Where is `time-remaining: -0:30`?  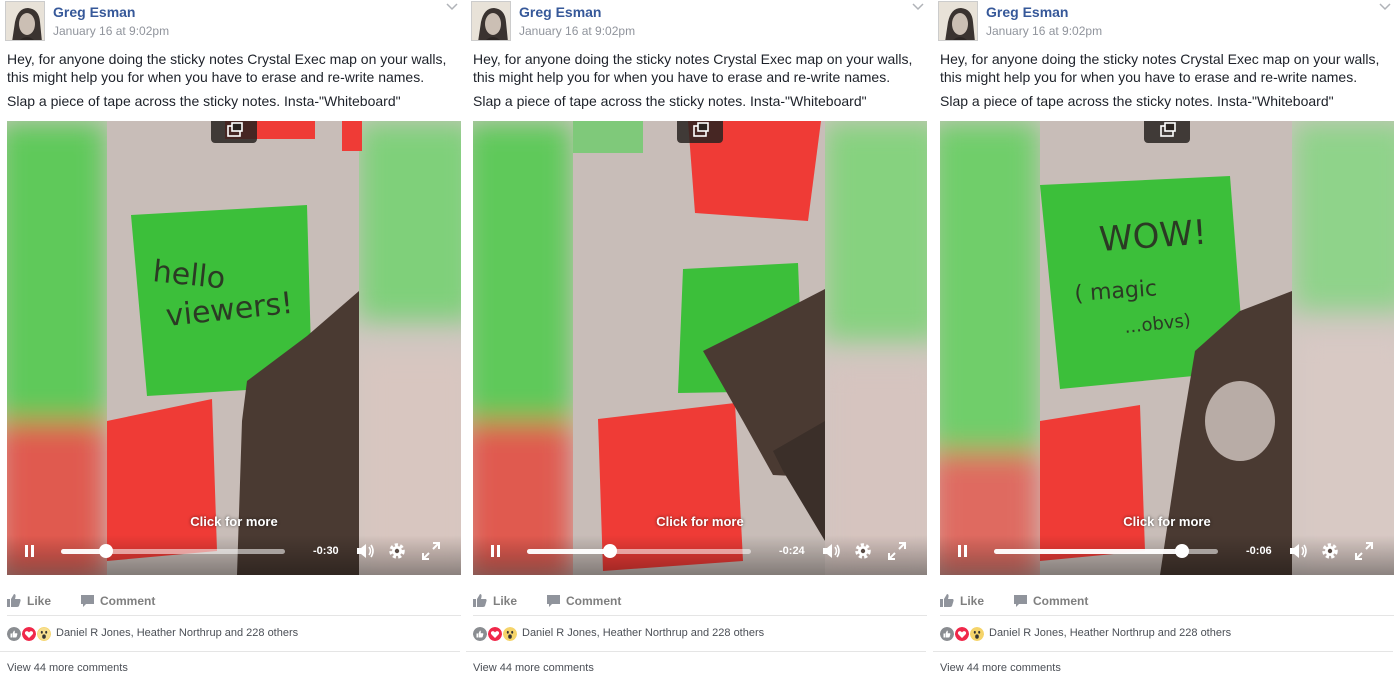
time-remaining: -0:30 is located at coordinates (326, 551).